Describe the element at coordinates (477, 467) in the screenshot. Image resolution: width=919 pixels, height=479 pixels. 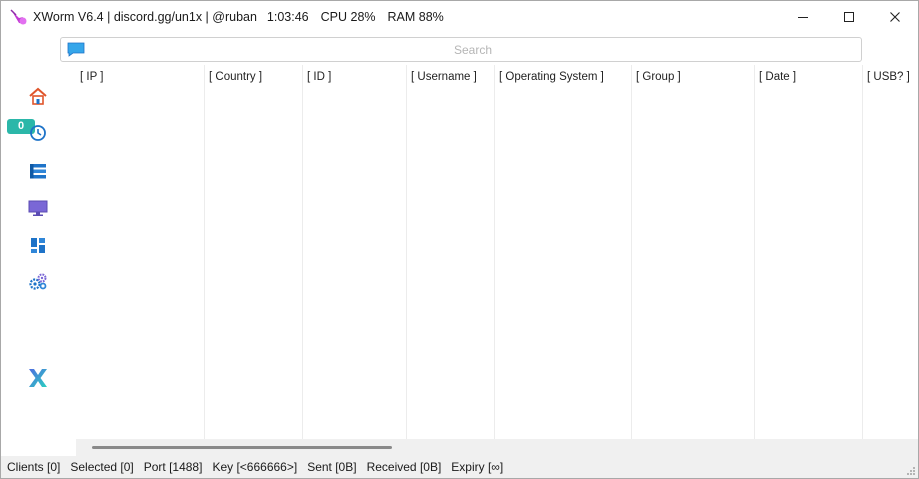
I see `status-expiry: Expiry [∞]` at that location.